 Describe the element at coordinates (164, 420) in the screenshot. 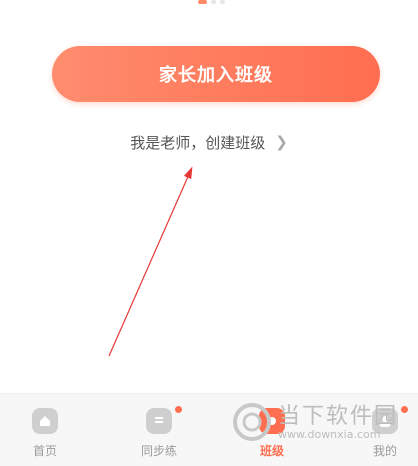

I see `practice-icon` at that location.